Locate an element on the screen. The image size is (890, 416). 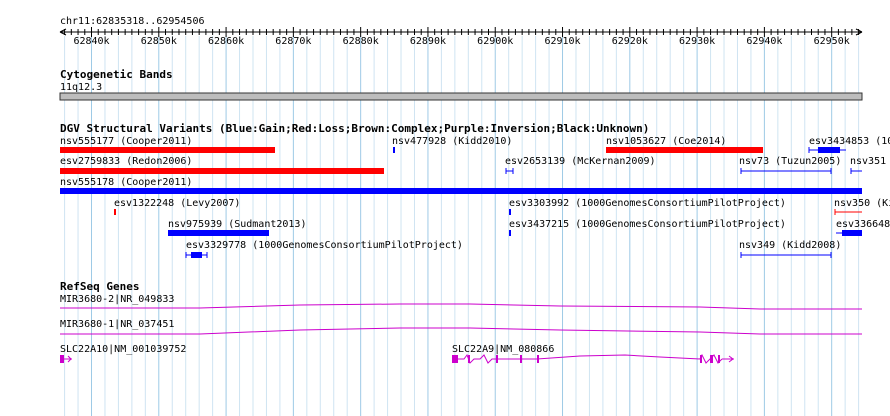
variant-nsv73: nsv73 (Tuzun2005) is located at coordinates (790, 165).